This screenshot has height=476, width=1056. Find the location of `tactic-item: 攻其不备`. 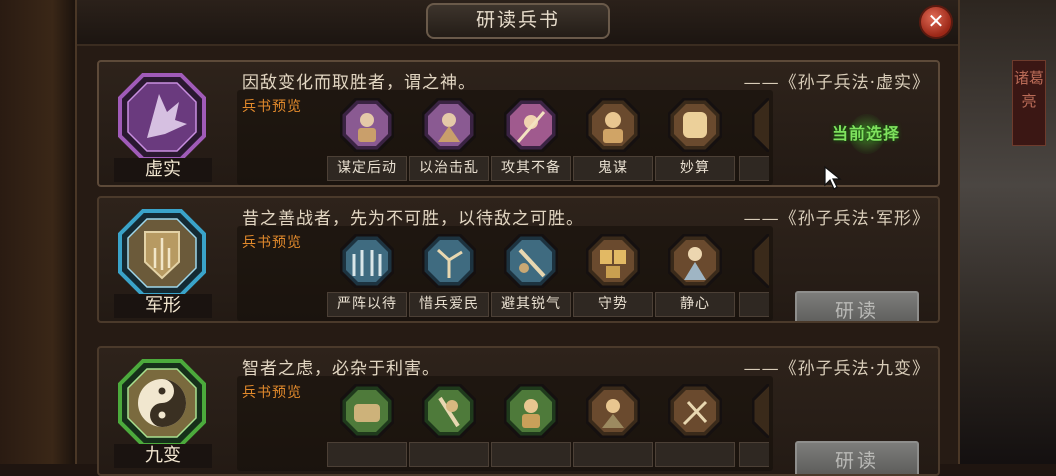

tactic-item: 攻其不备 is located at coordinates (531, 141).